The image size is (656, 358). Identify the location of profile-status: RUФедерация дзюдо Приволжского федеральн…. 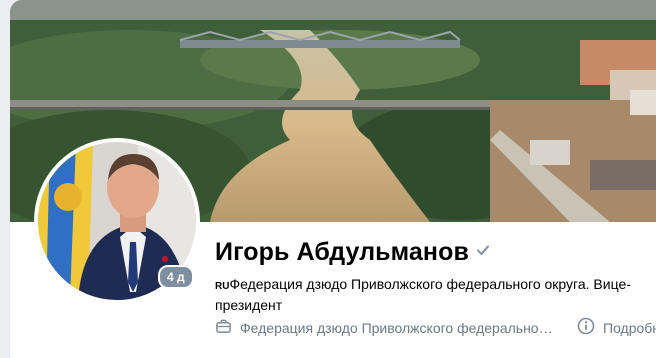
(430, 294).